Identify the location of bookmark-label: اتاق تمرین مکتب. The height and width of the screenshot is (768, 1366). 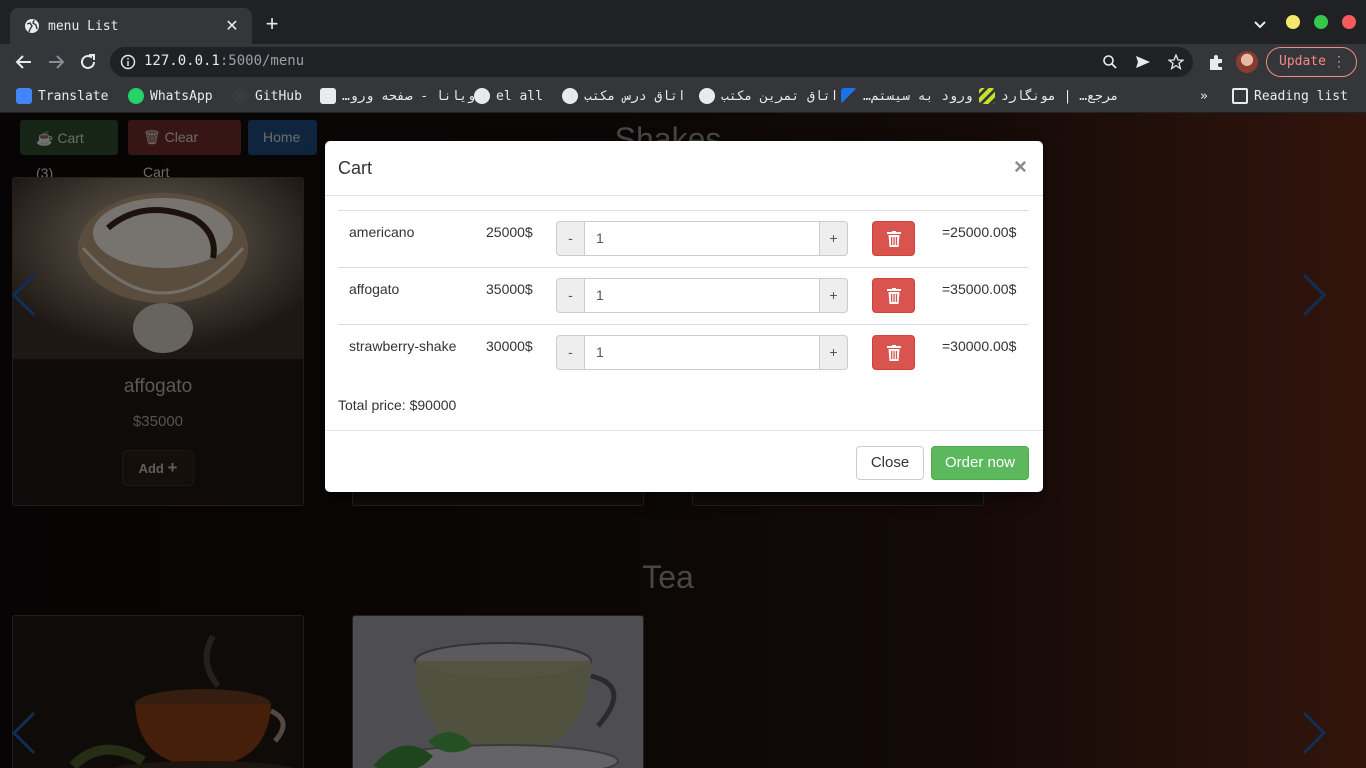
(780, 96).